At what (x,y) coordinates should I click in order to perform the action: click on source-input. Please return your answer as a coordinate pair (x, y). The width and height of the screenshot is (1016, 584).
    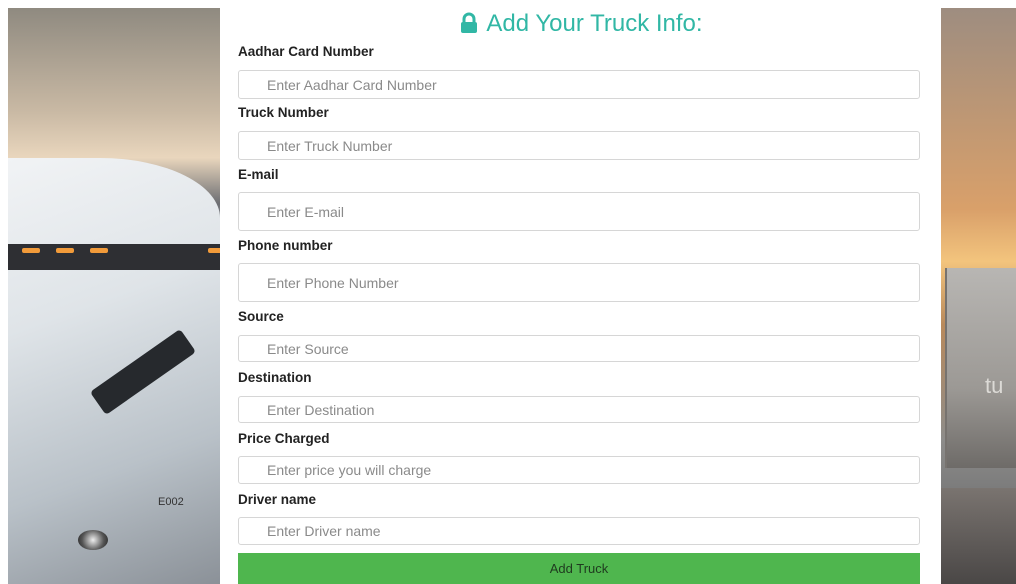
    Looking at the image, I should click on (579, 348).